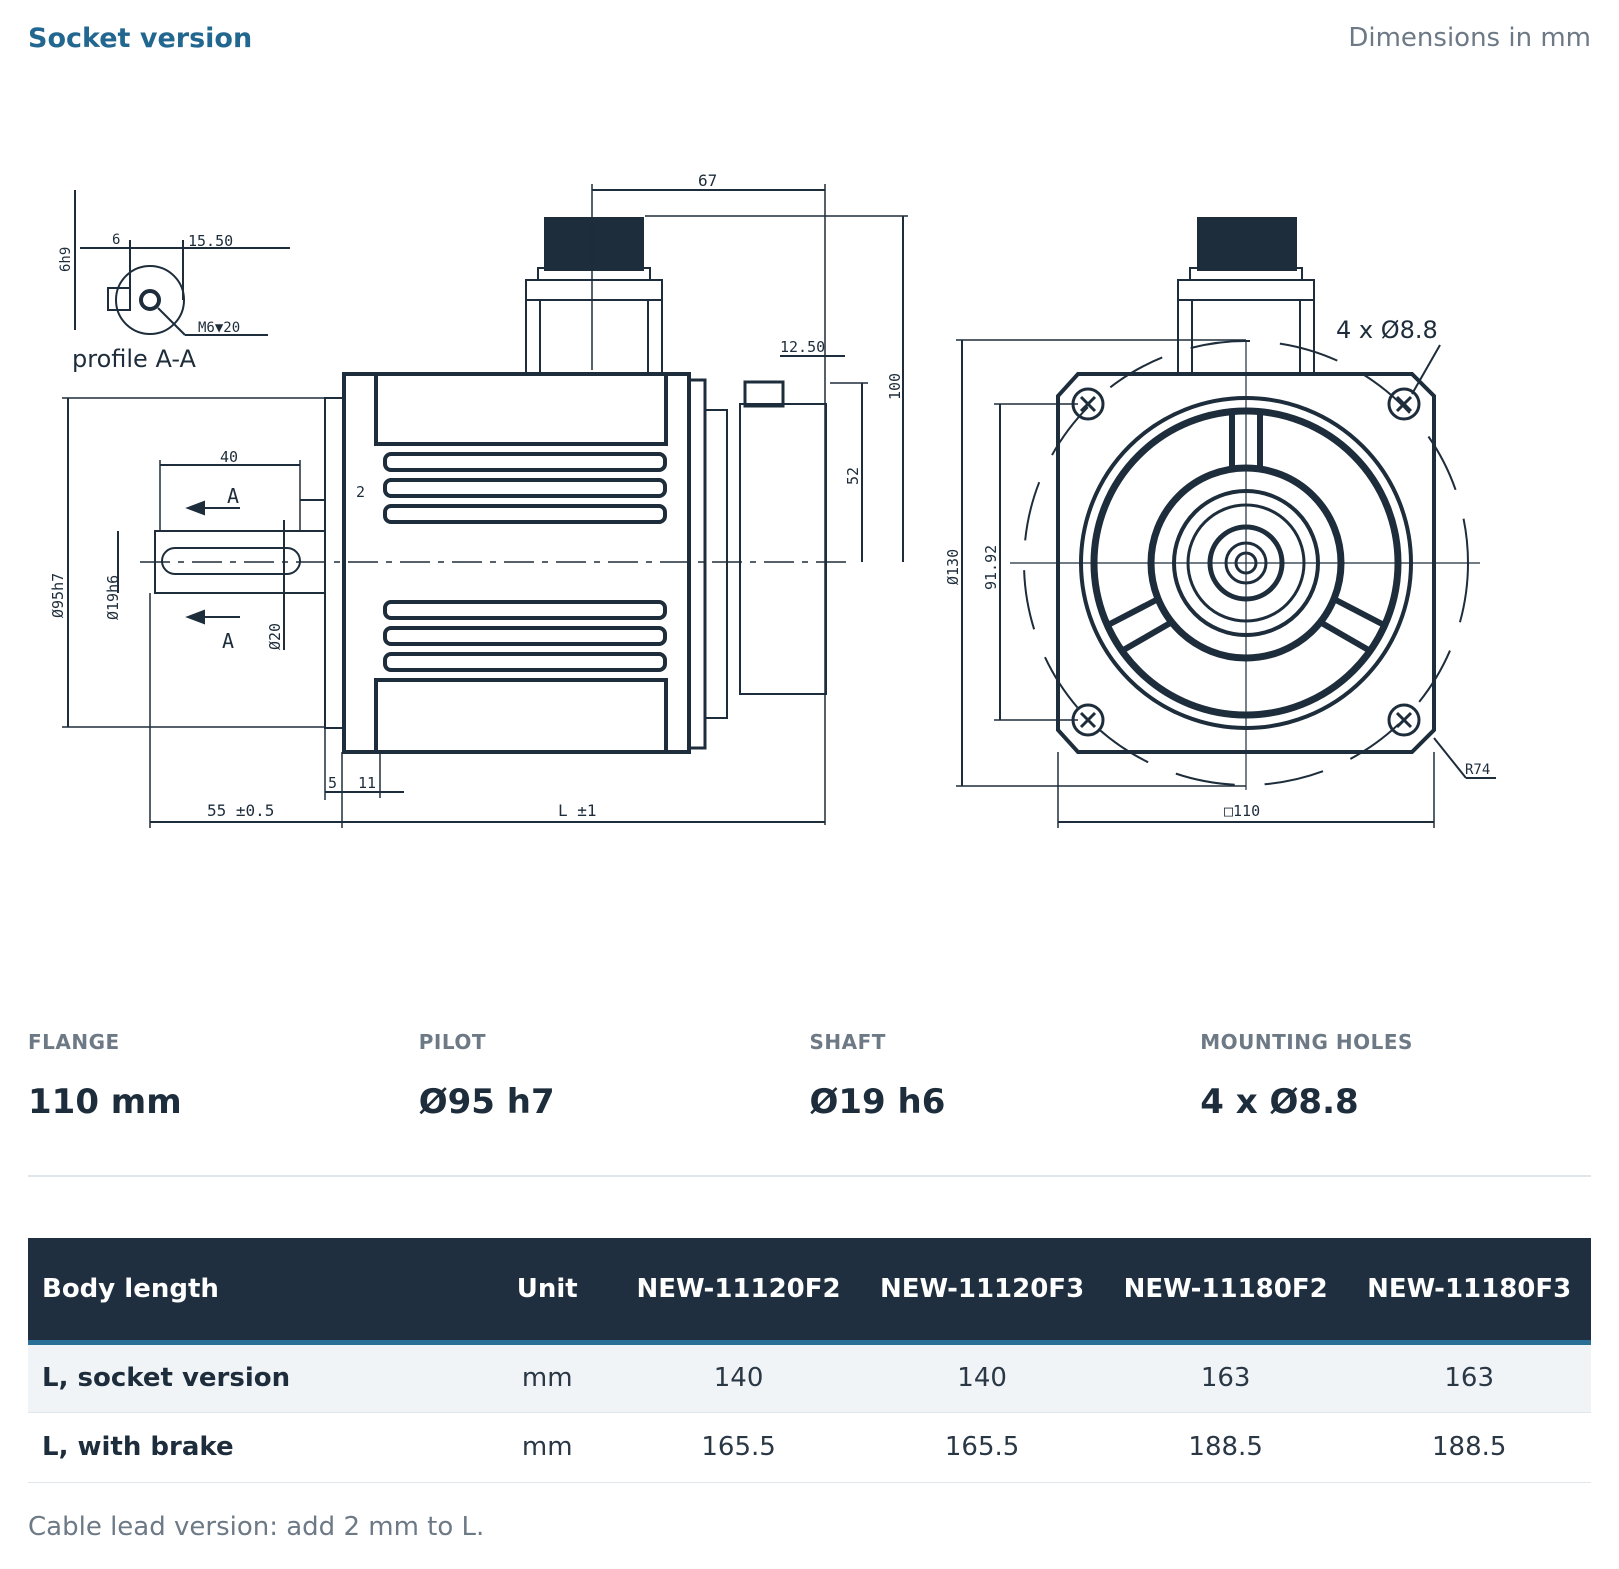 This screenshot has height=1569, width=1619. I want to click on page-title: Socket version, so click(140, 38).